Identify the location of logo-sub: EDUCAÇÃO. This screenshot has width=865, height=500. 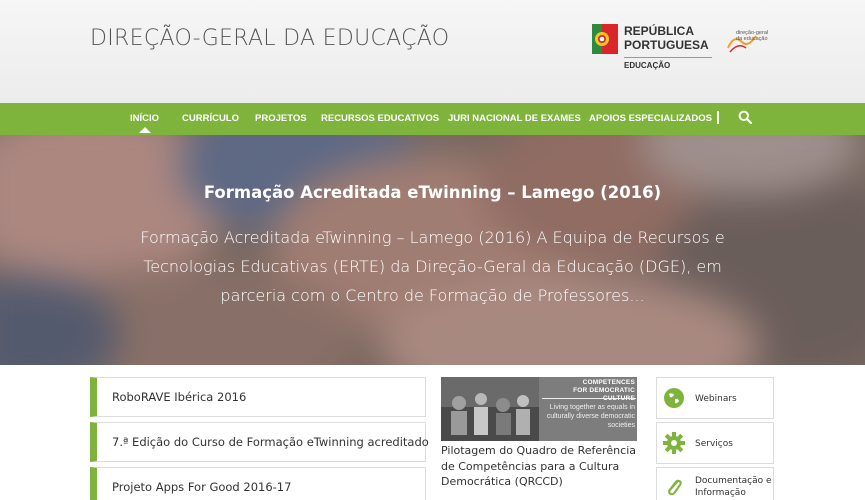
(647, 65).